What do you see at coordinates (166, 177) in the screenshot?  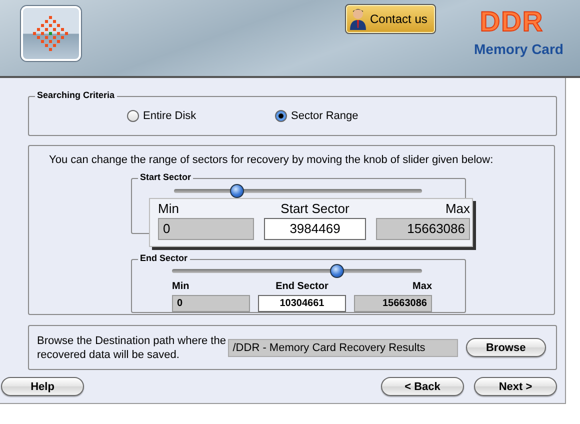 I see `group-title: Start Sector` at bounding box center [166, 177].